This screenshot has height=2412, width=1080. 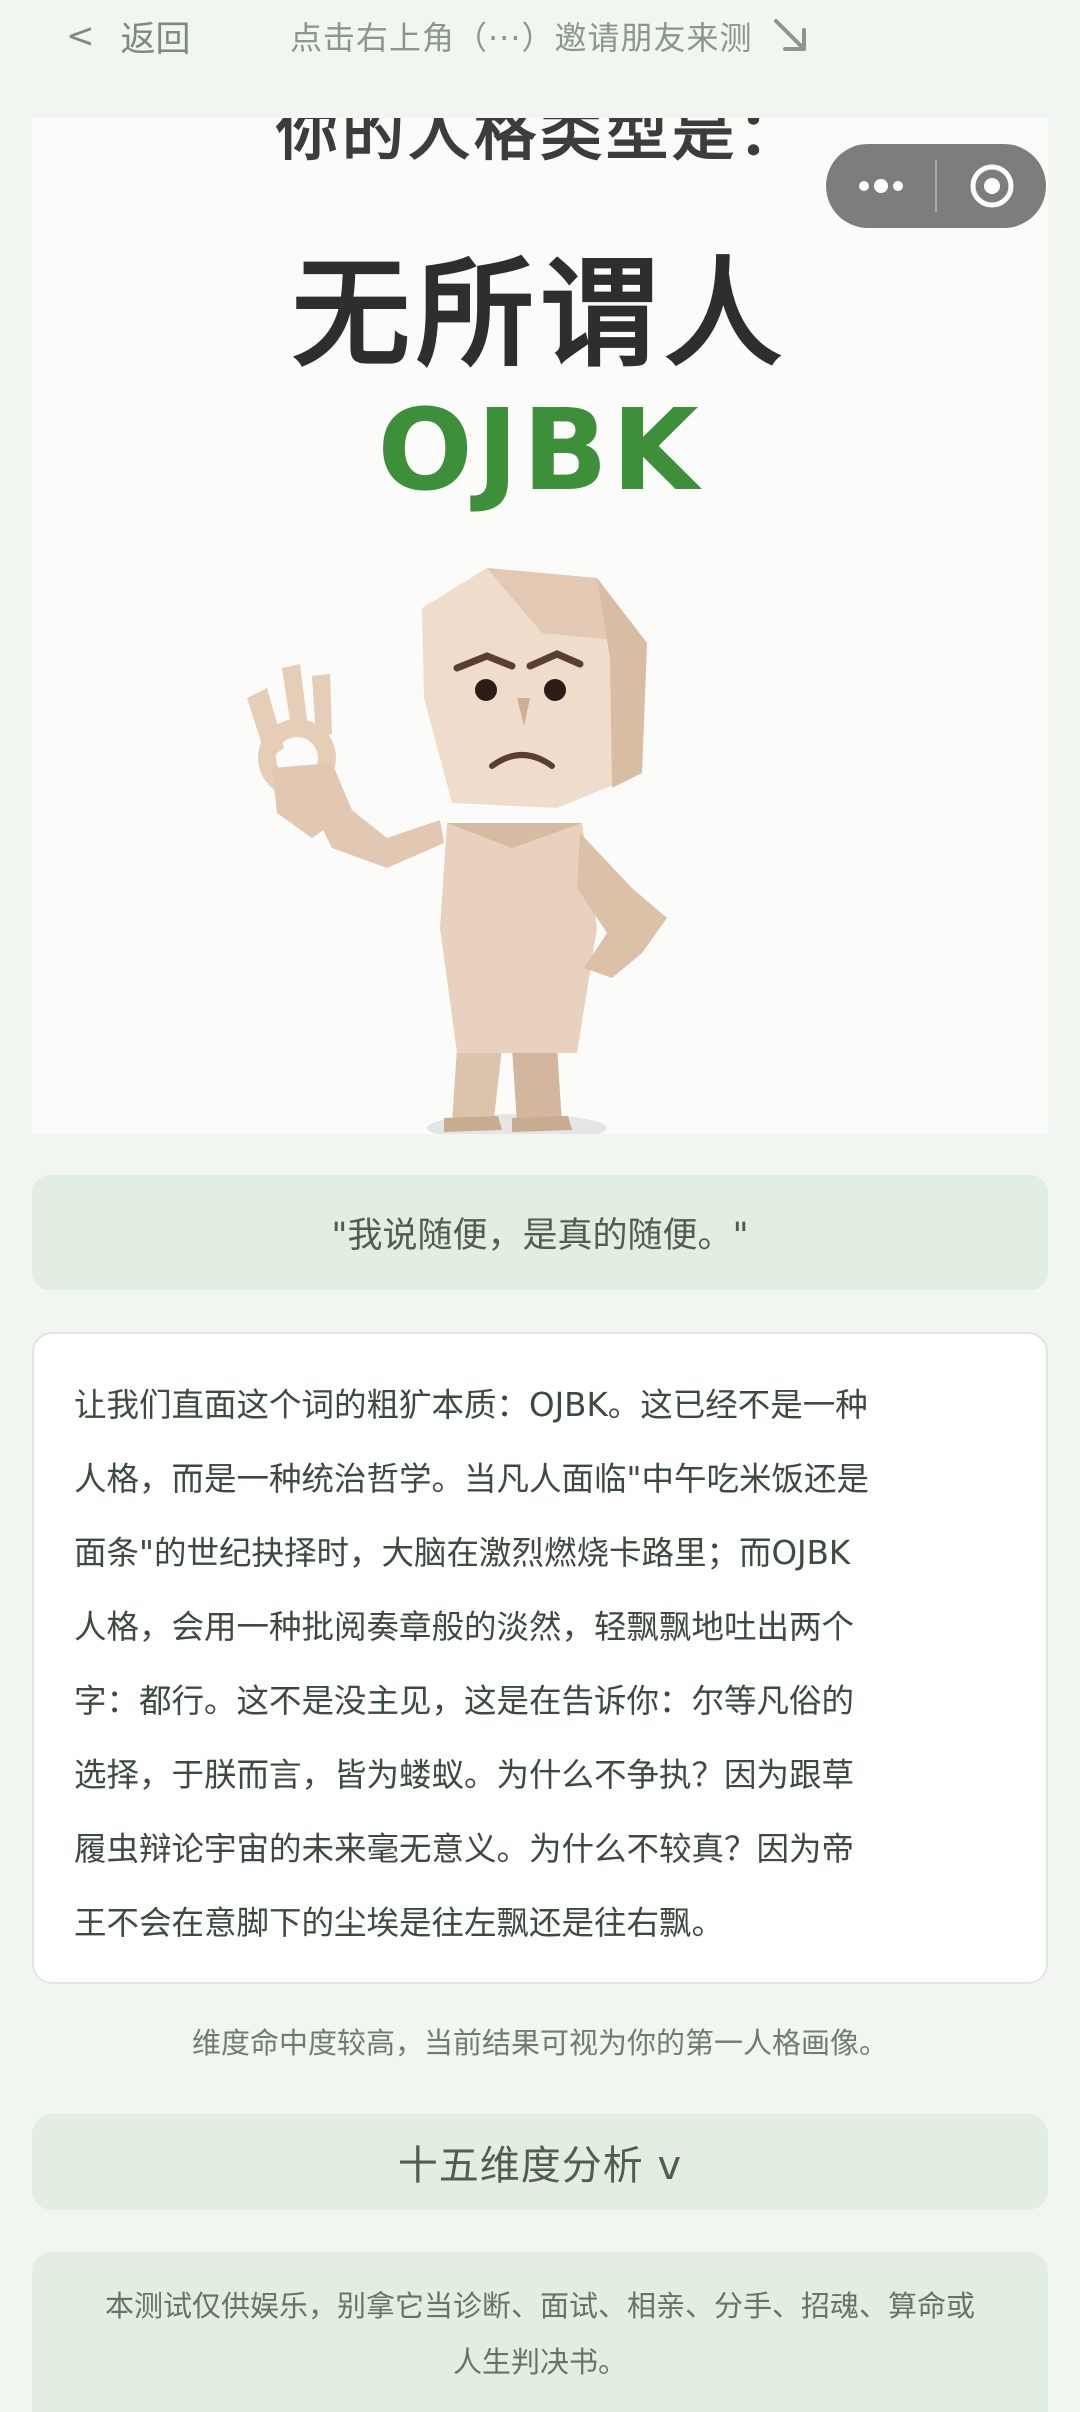 I want to click on personality-type-name: 无所谓人, so click(x=539, y=314).